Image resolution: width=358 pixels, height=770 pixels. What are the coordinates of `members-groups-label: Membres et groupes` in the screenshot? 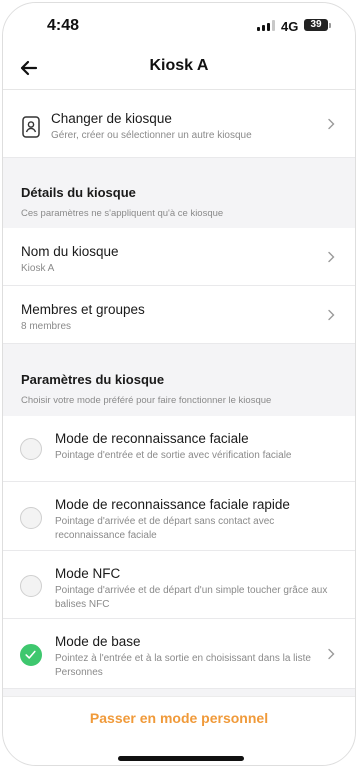 It's located at (83, 309).